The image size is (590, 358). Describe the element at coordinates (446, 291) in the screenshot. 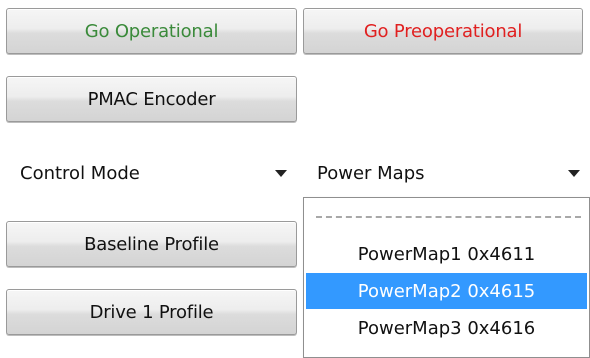

I see `power-map-option-2: PowerMap2 0x4615` at that location.